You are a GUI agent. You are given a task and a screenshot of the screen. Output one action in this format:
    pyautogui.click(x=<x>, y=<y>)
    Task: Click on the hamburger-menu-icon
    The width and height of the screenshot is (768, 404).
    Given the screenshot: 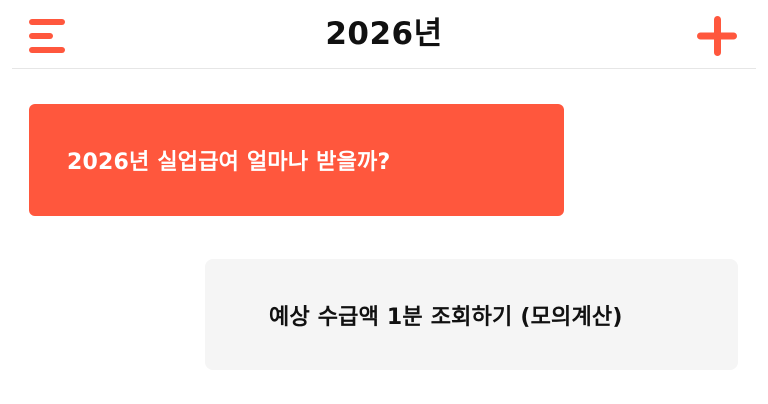 What is the action you would take?
    pyautogui.click(x=47, y=36)
    